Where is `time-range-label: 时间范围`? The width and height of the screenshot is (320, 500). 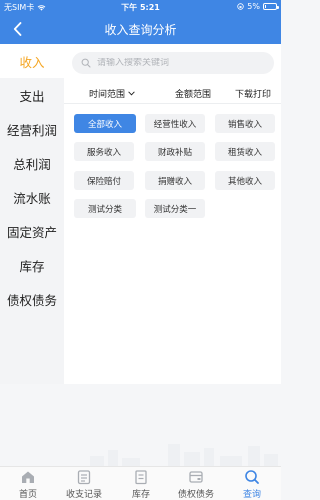 time-range-label: 时间范围 is located at coordinates (107, 95).